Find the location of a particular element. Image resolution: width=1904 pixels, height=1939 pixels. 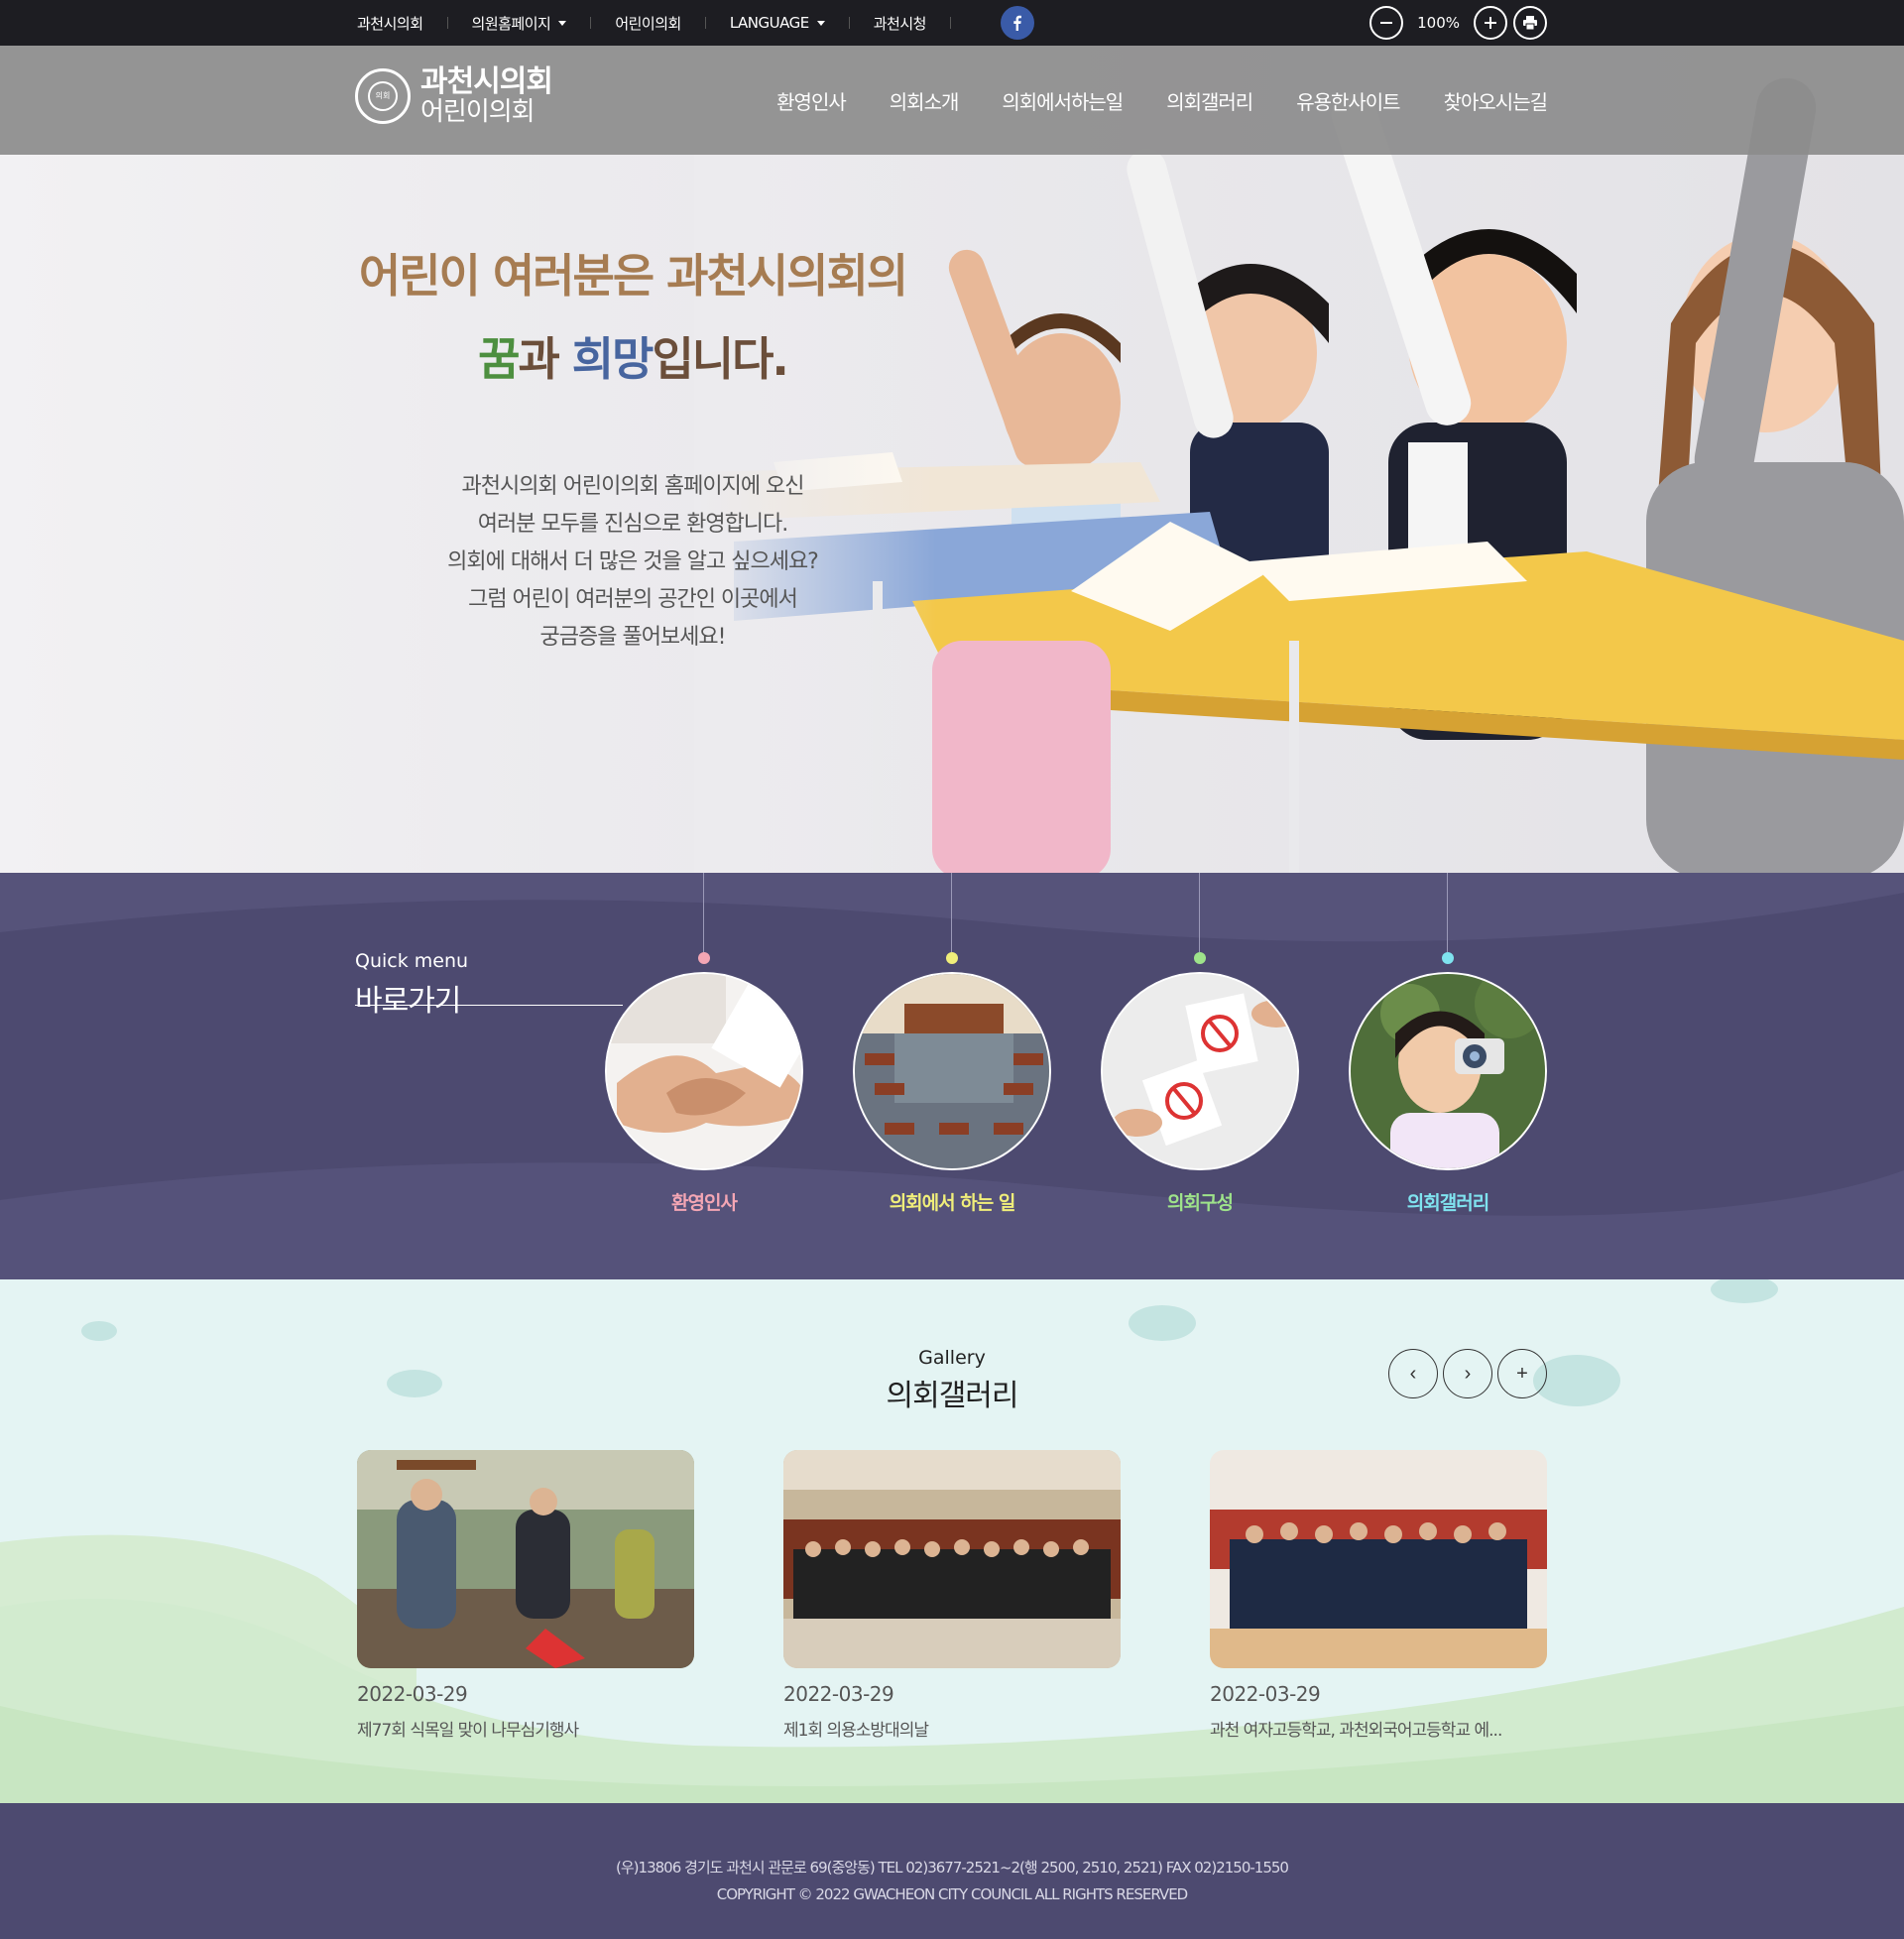

plus-icon is located at coordinates (1490, 23).